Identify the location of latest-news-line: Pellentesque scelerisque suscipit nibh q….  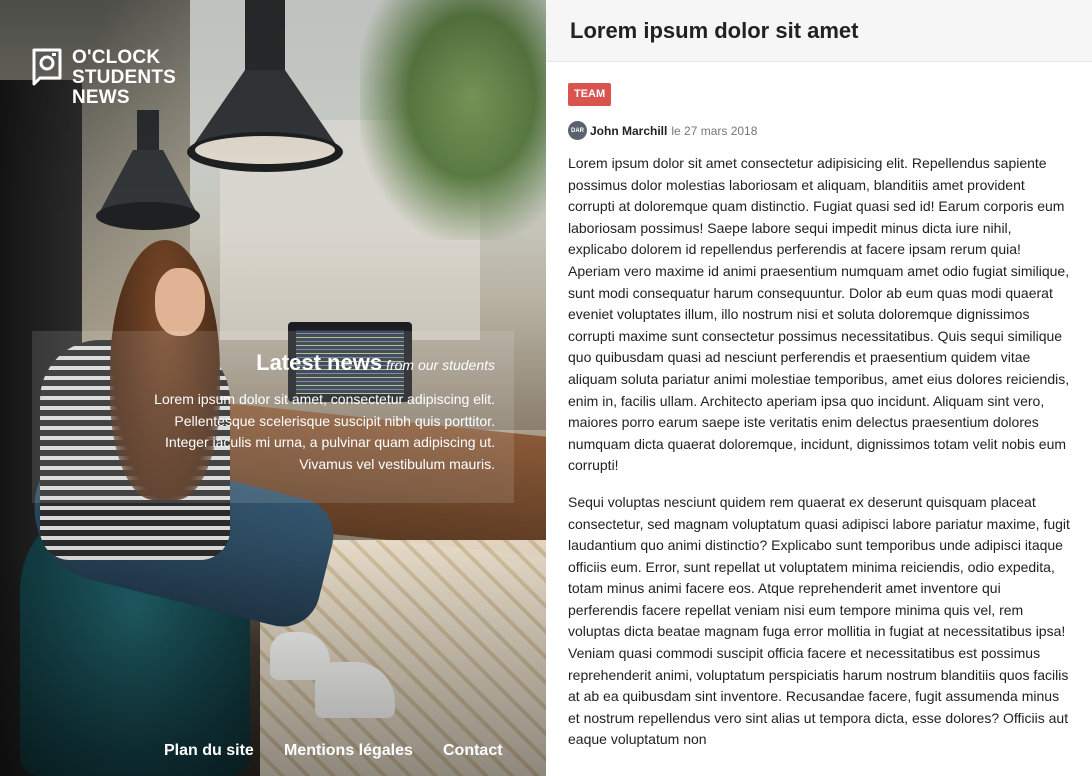
(334, 420).